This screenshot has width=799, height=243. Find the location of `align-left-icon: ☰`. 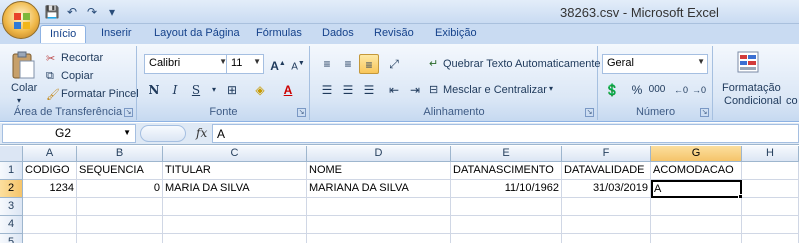

align-left-icon: ☰ is located at coordinates (327, 90).